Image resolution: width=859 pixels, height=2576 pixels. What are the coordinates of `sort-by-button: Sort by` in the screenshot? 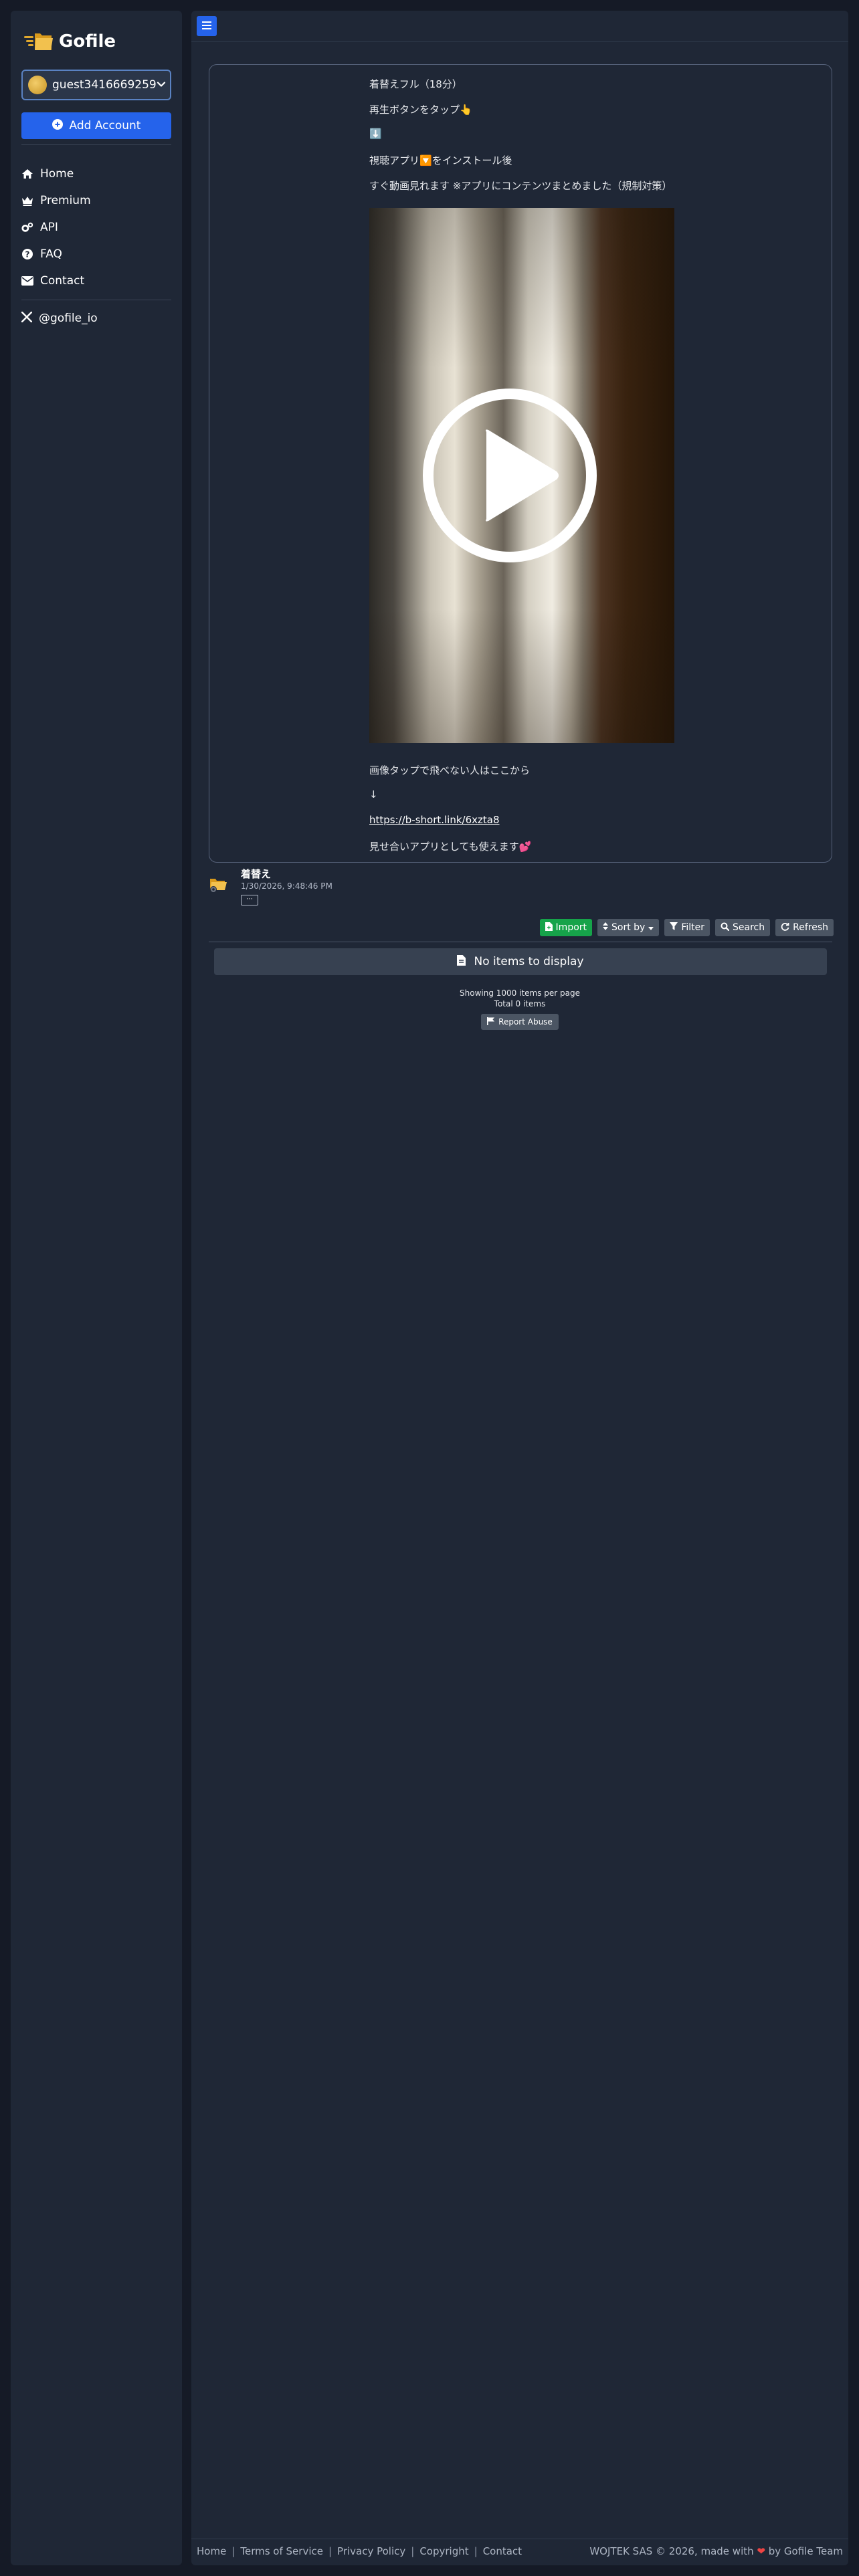 It's located at (628, 927).